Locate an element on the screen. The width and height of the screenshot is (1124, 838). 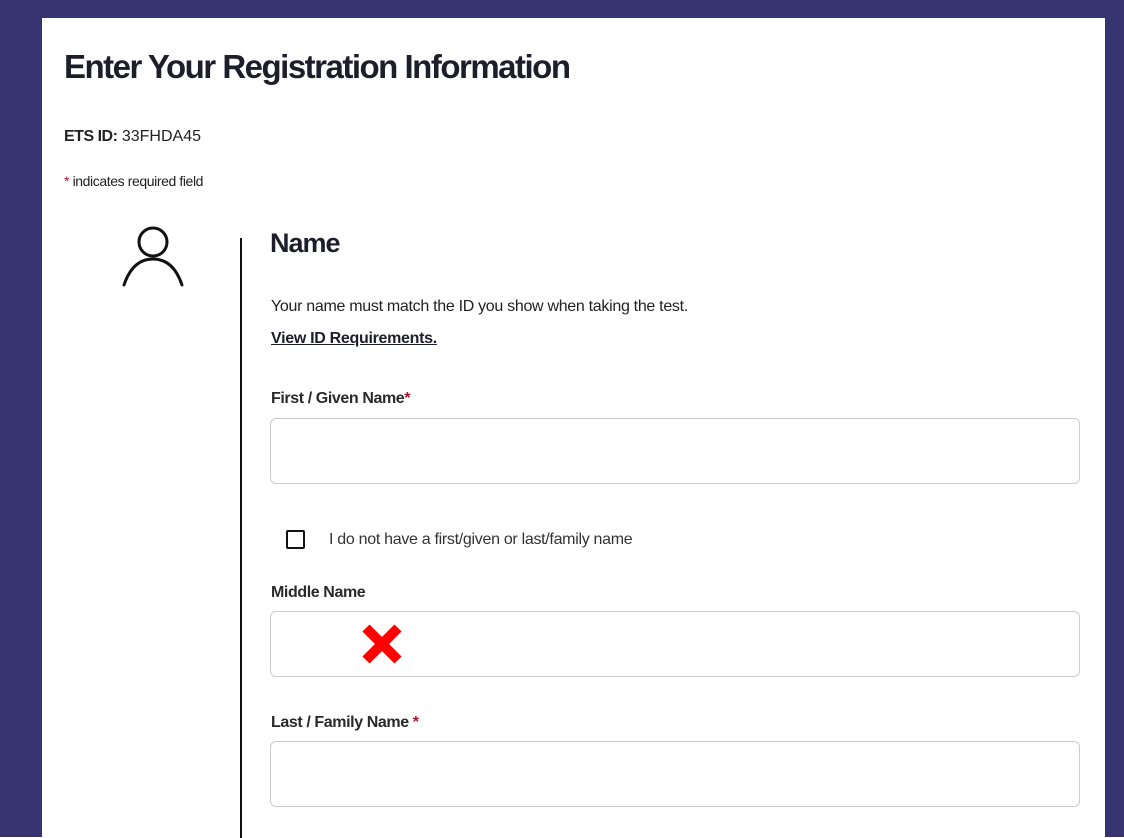
person-icon is located at coordinates (153, 256).